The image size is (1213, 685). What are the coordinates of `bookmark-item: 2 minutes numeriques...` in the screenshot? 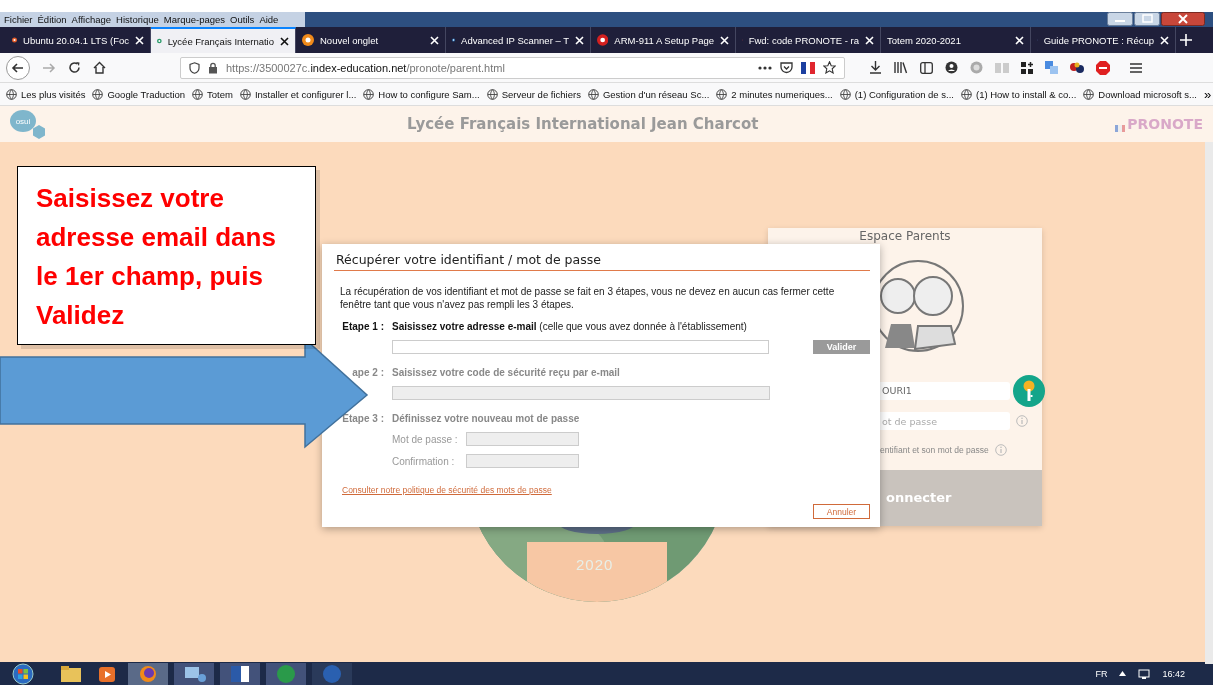 It's located at (774, 94).